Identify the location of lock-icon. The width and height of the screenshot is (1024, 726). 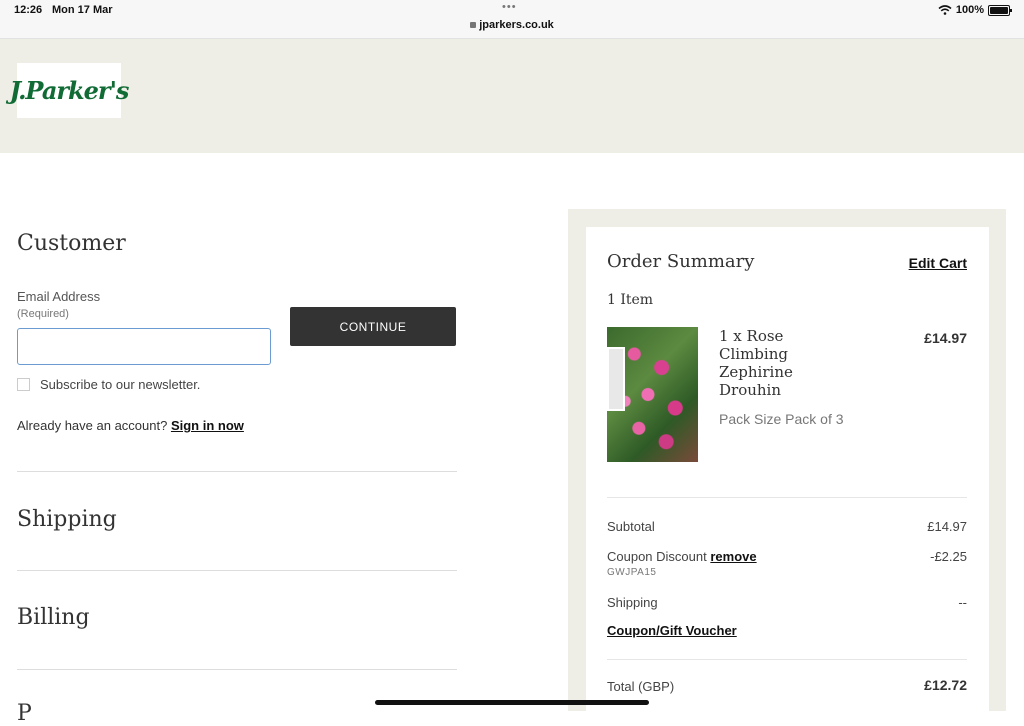
(473, 25).